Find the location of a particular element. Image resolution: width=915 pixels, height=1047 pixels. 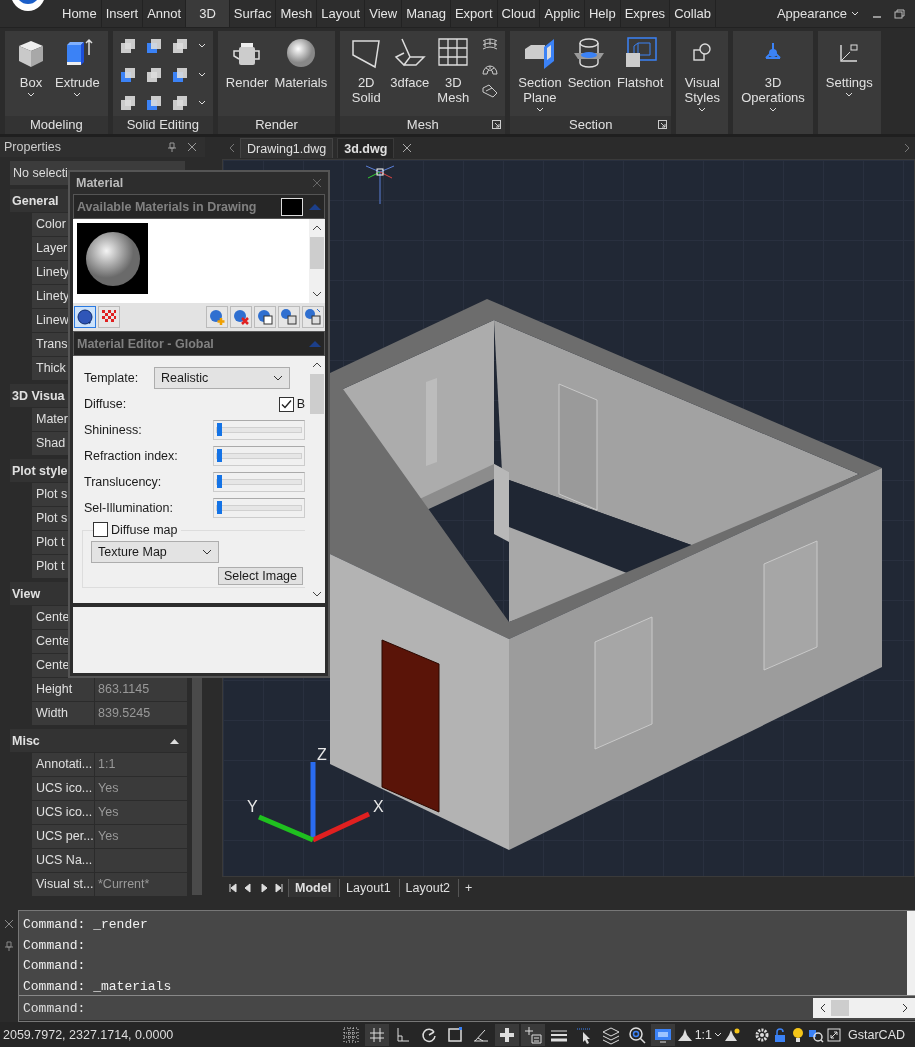

axis-label: Z is located at coordinates (322, 754).